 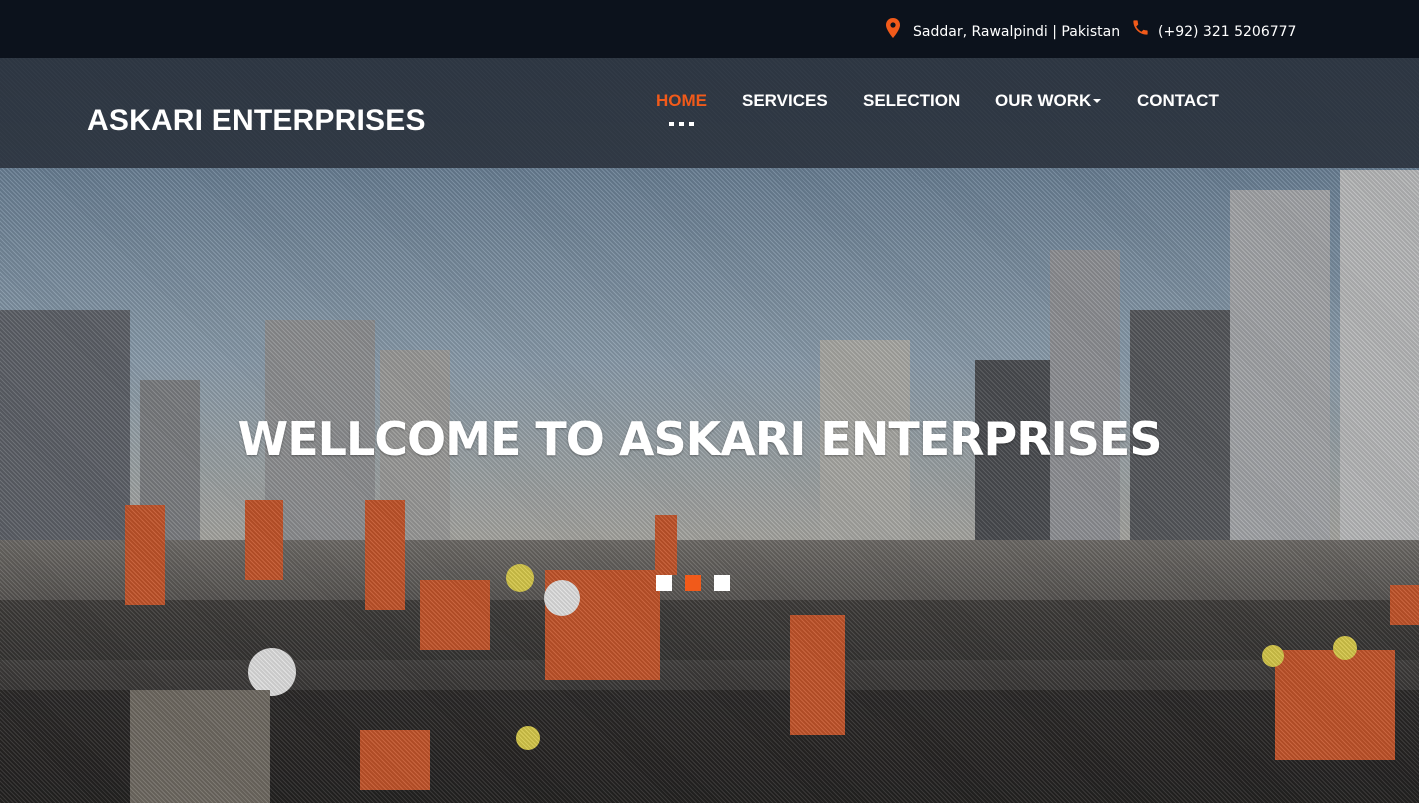 What do you see at coordinates (709, 106) in the screenshot?
I see `main-nav: HOME SERVICES SELECTION OUR WORK CONTACT` at bounding box center [709, 106].